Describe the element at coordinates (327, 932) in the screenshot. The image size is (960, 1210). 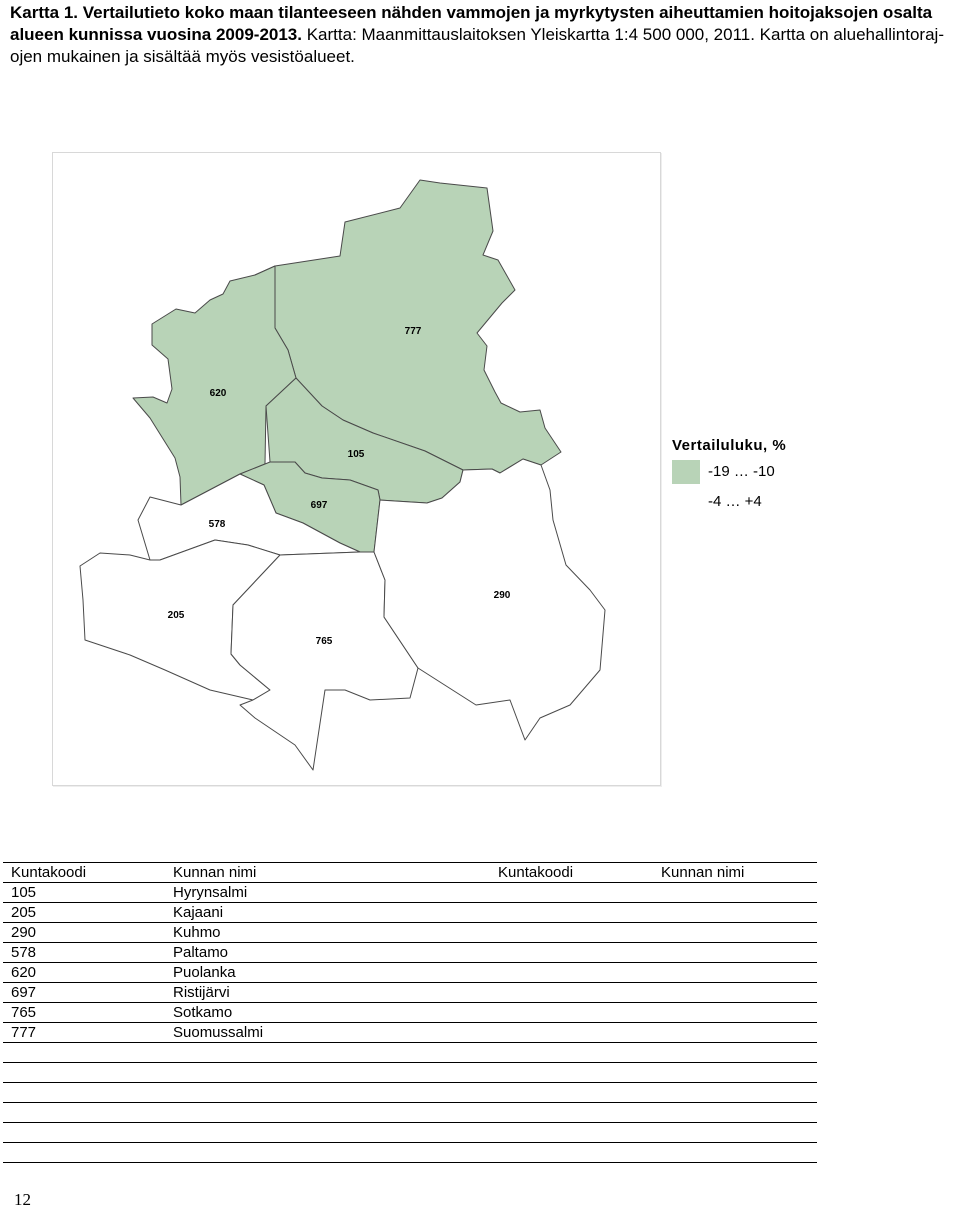
I see `cell-kunnan-nimi: Kuhmo` at that location.